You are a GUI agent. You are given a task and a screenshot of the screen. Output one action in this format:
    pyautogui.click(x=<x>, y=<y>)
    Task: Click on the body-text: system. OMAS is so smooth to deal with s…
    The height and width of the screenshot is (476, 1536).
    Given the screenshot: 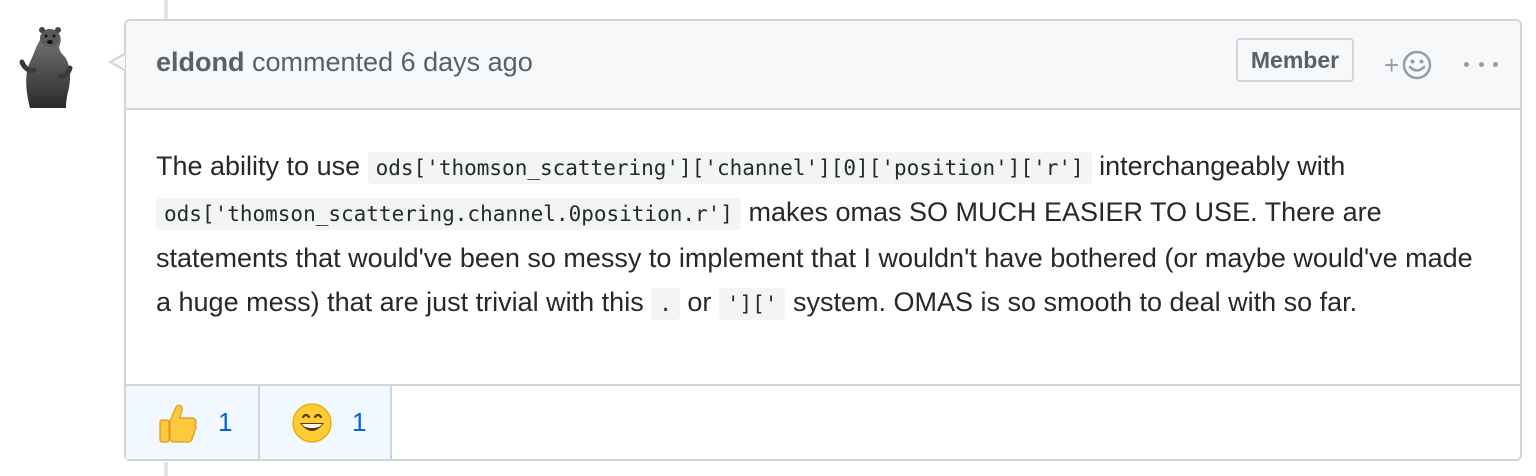 What is the action you would take?
    pyautogui.click(x=1071, y=302)
    